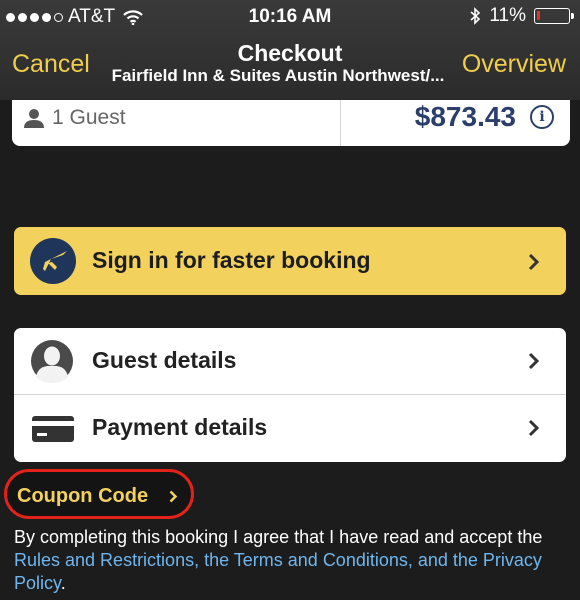 This screenshot has width=580, height=600. I want to click on guest-count: 1 Guest, so click(75, 118).